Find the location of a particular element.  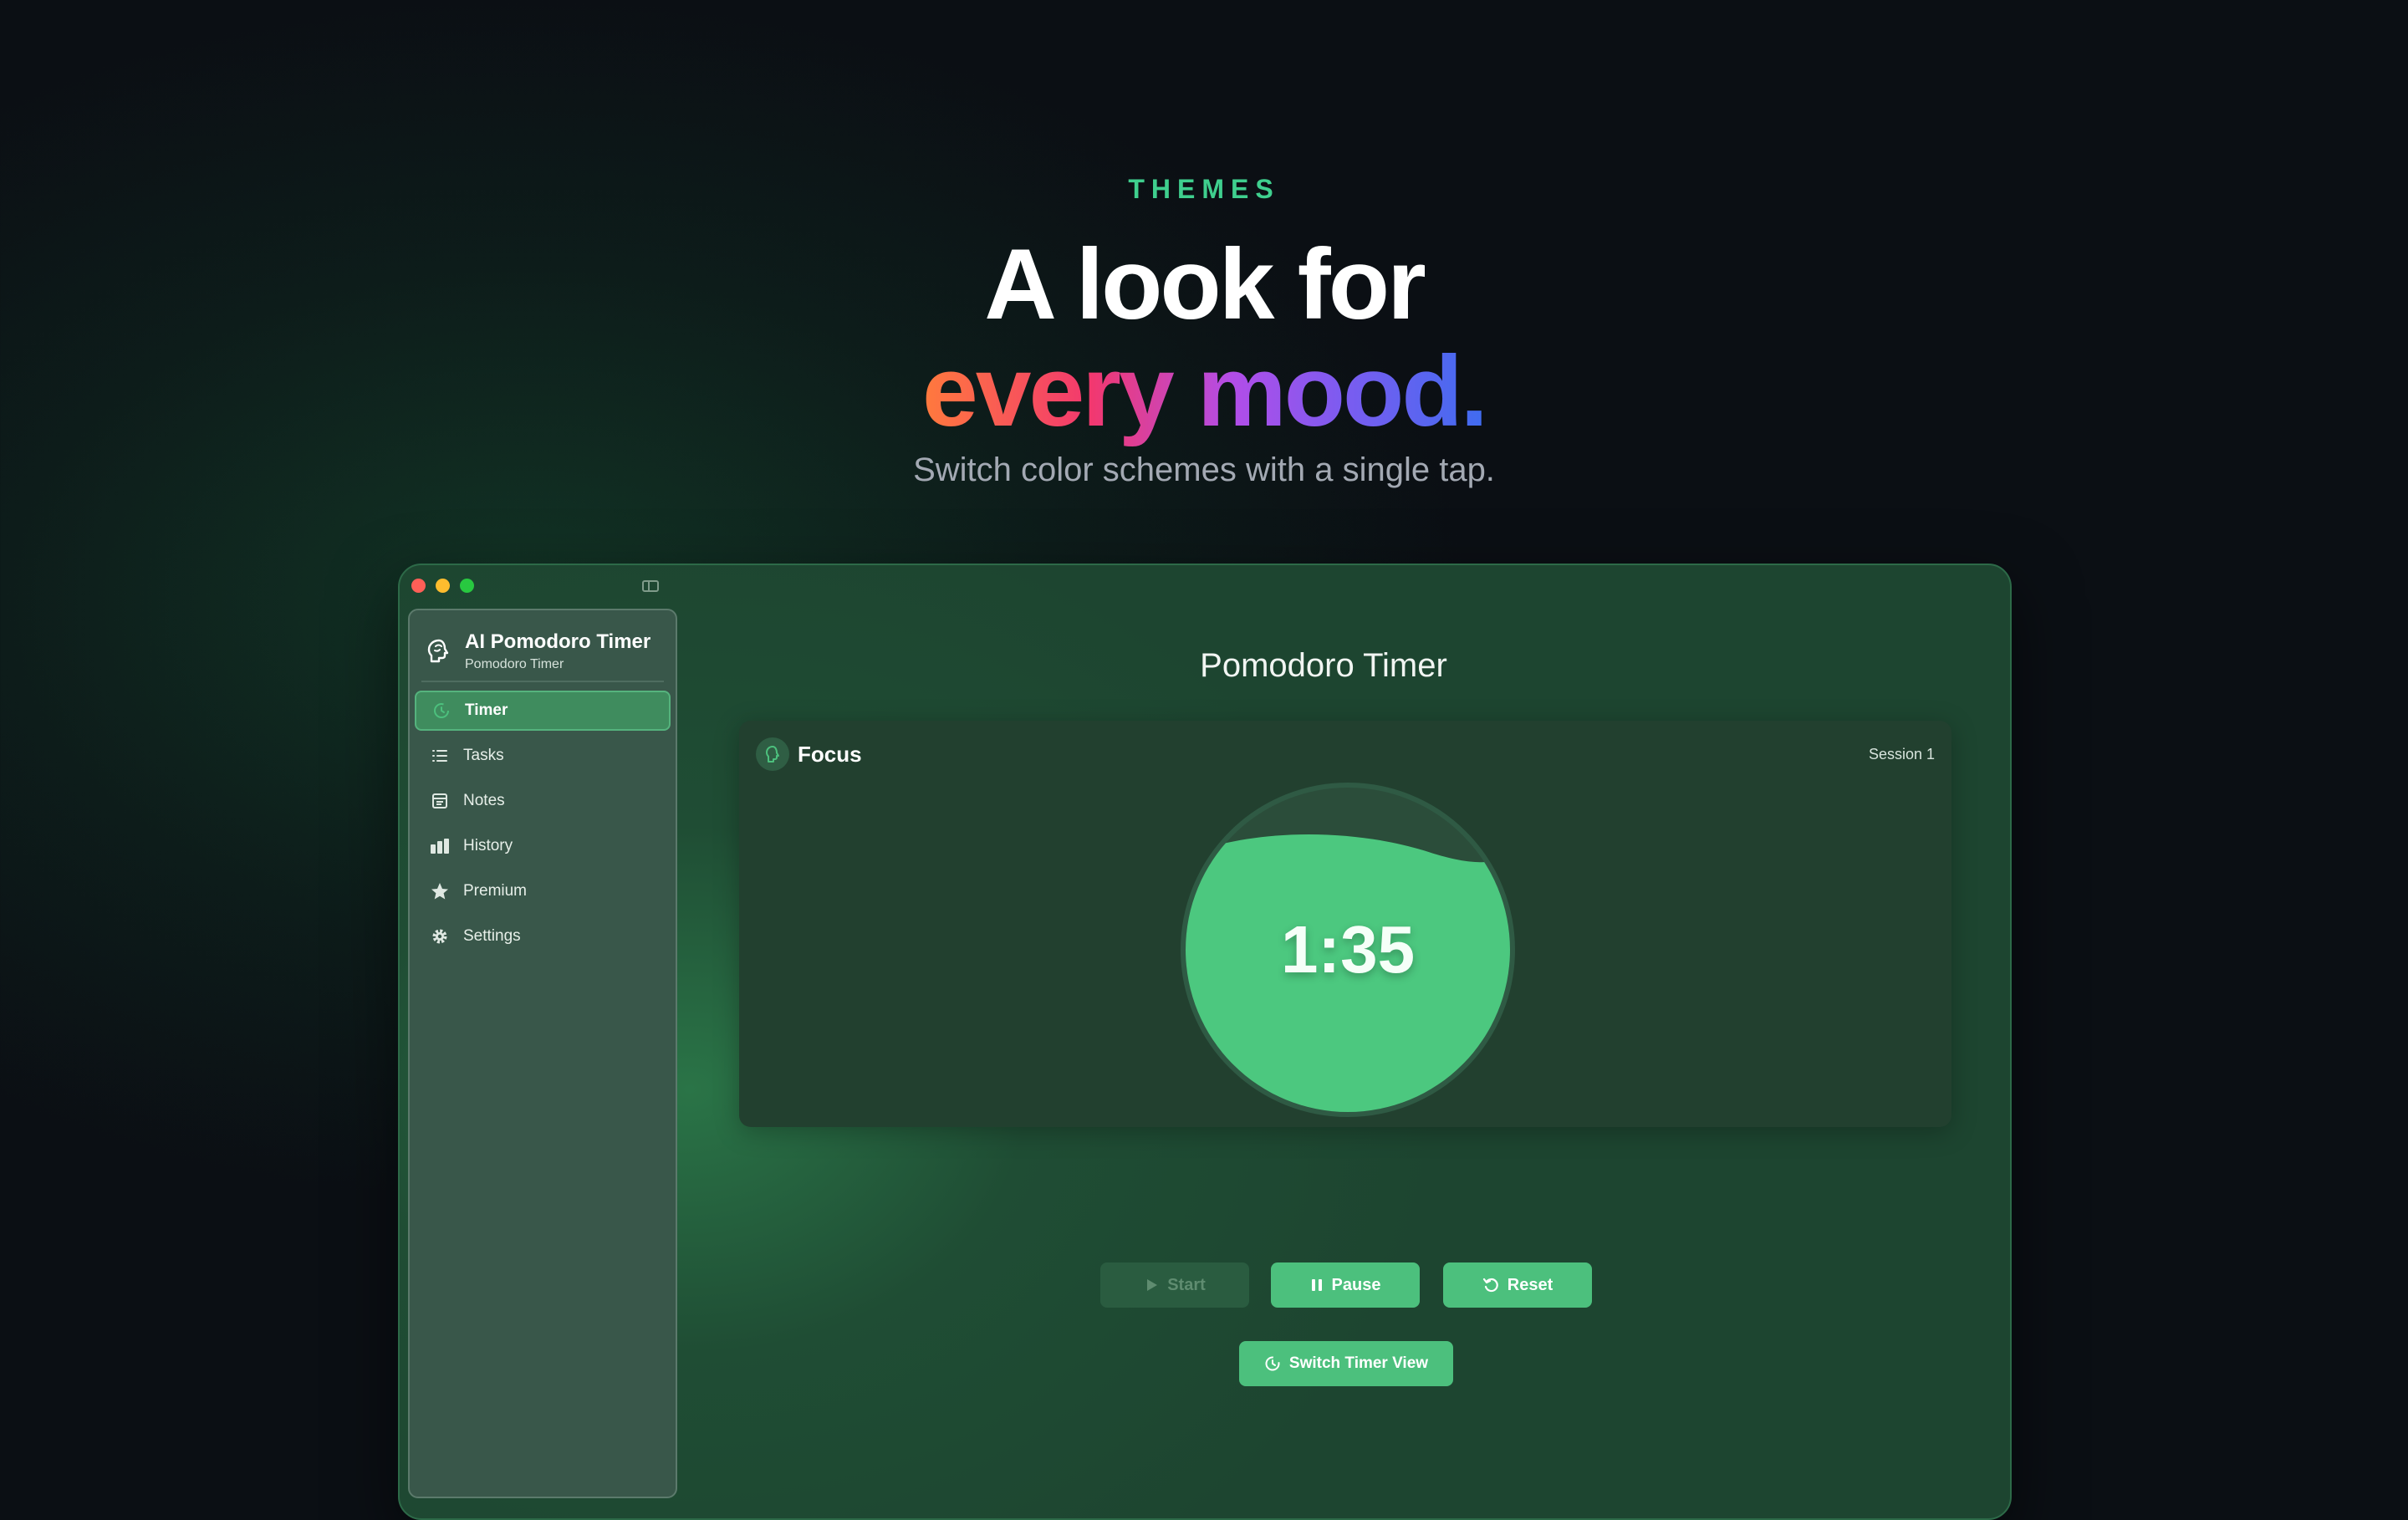

sidebar-item-label: Settings is located at coordinates (492, 936).